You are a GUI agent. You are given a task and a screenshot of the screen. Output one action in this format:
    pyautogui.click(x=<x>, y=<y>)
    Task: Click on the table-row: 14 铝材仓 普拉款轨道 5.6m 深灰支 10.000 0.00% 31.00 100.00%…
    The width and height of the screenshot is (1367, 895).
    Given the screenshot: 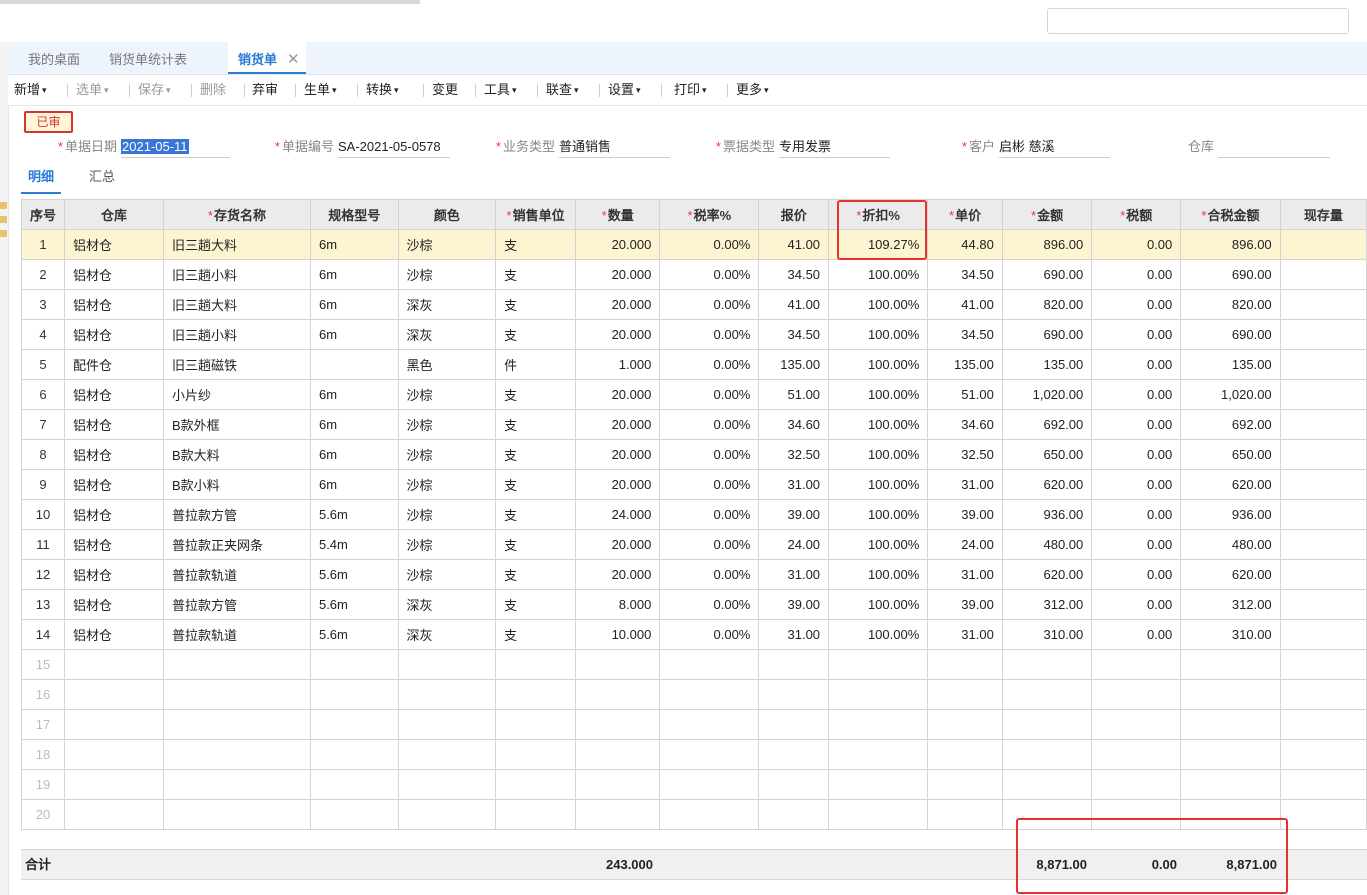 What is the action you would take?
    pyautogui.click(x=693, y=634)
    